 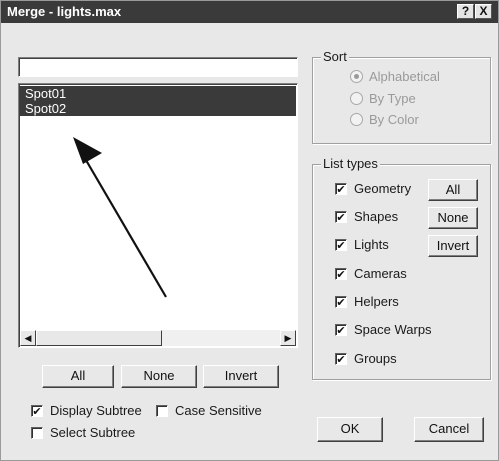 I want to click on case-sensitive-label: Case Sensitive, so click(x=218, y=410).